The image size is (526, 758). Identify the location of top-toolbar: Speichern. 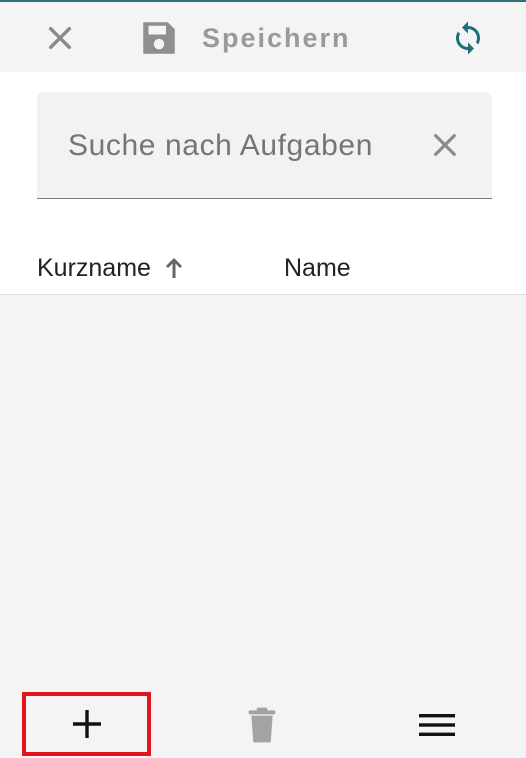
(263, 36).